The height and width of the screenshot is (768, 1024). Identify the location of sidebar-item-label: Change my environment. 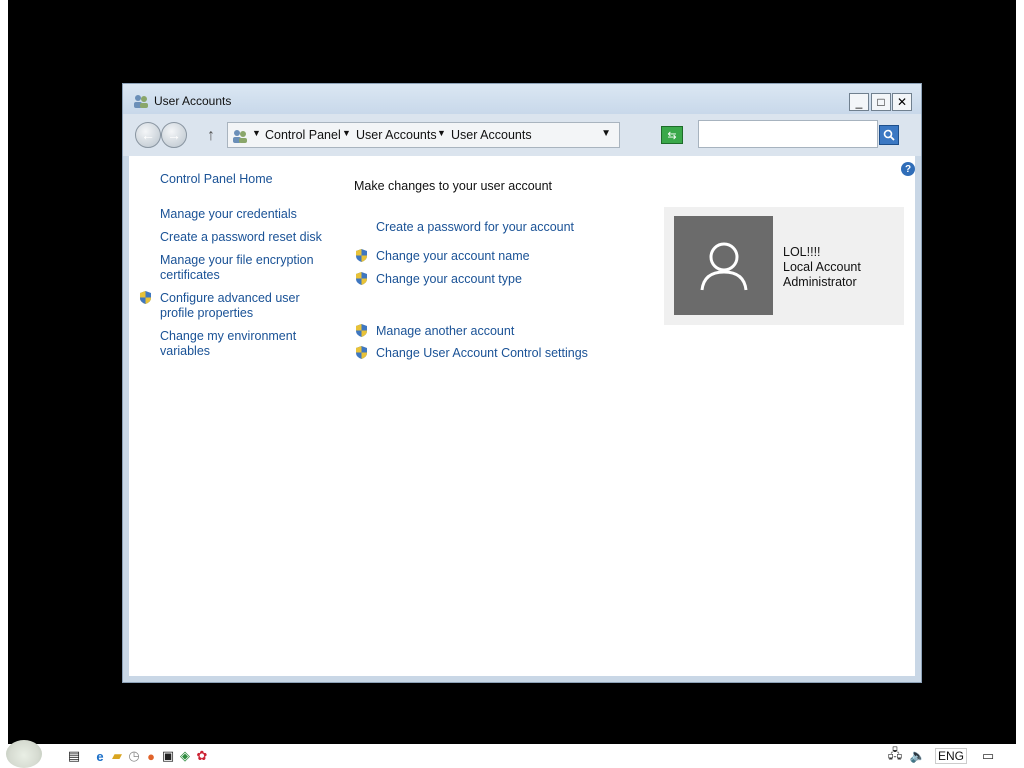
(228, 336).